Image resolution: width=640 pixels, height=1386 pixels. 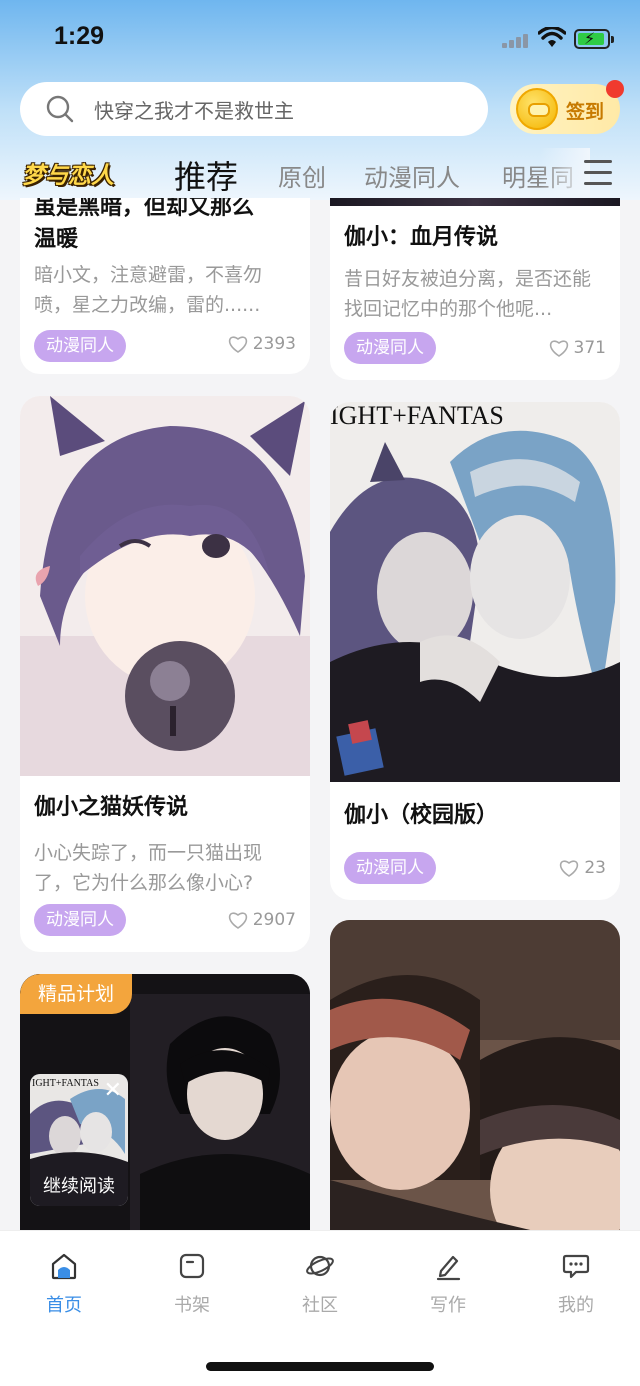 What do you see at coordinates (320, 1366) in the screenshot?
I see `home-indicator` at bounding box center [320, 1366].